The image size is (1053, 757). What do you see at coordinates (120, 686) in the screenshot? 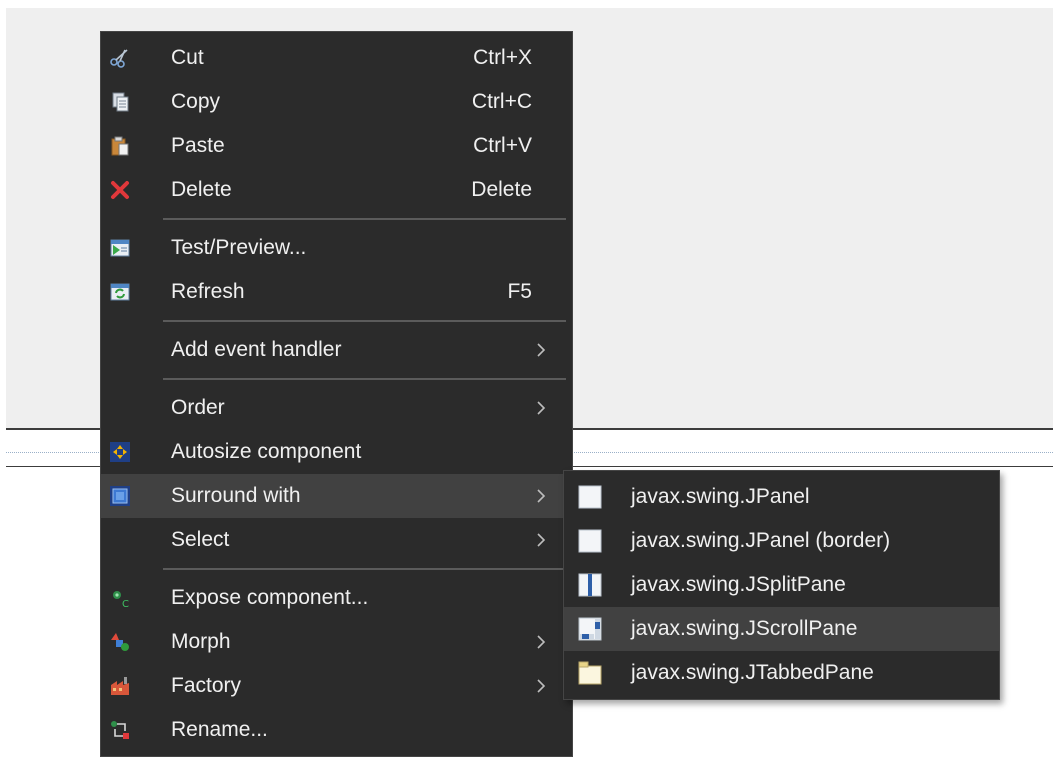
I see `factory-icon` at bounding box center [120, 686].